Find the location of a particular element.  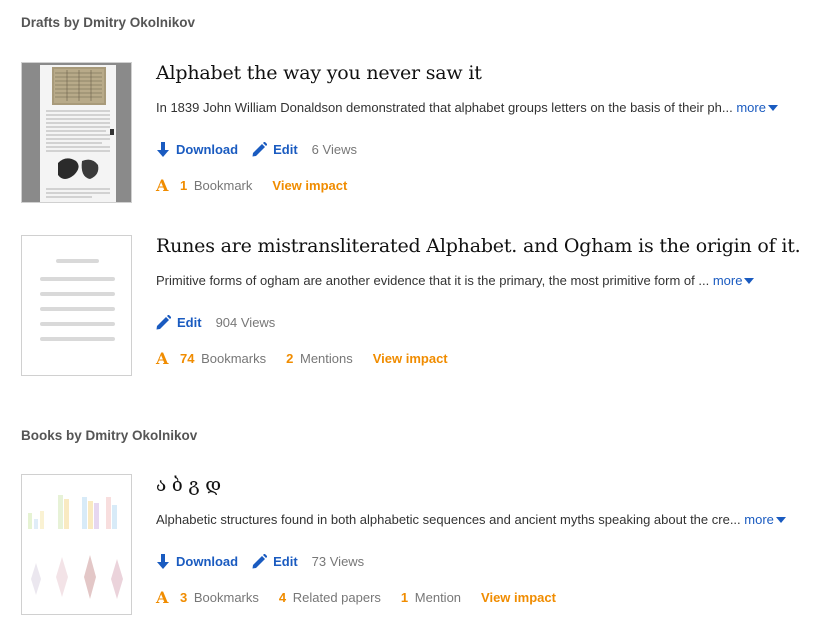

draft-stats: A 1 Bookmark View impact is located at coordinates (251, 185).